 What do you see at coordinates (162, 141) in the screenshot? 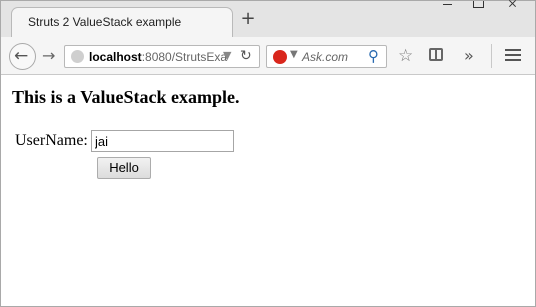
I see `username-input` at bounding box center [162, 141].